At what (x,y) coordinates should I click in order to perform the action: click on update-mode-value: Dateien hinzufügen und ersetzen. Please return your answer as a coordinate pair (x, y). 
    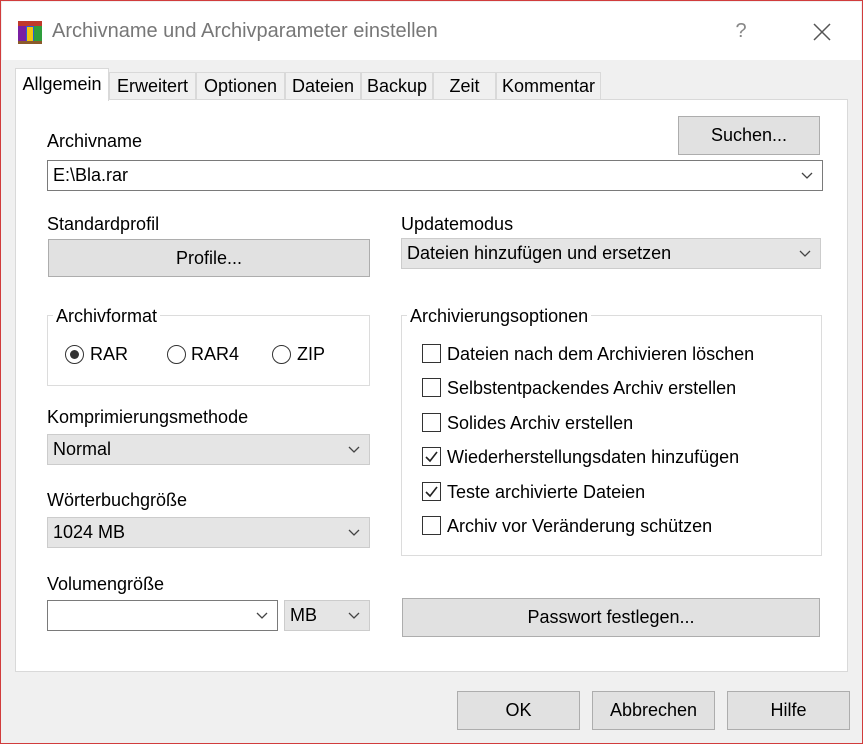
    Looking at the image, I should click on (539, 253).